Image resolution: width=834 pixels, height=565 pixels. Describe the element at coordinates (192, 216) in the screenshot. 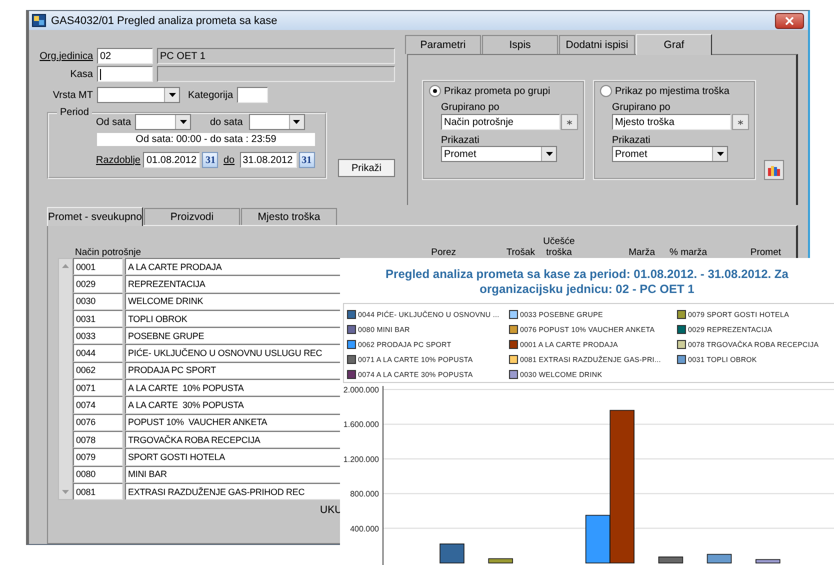

I see `tab: Proizvodi` at that location.